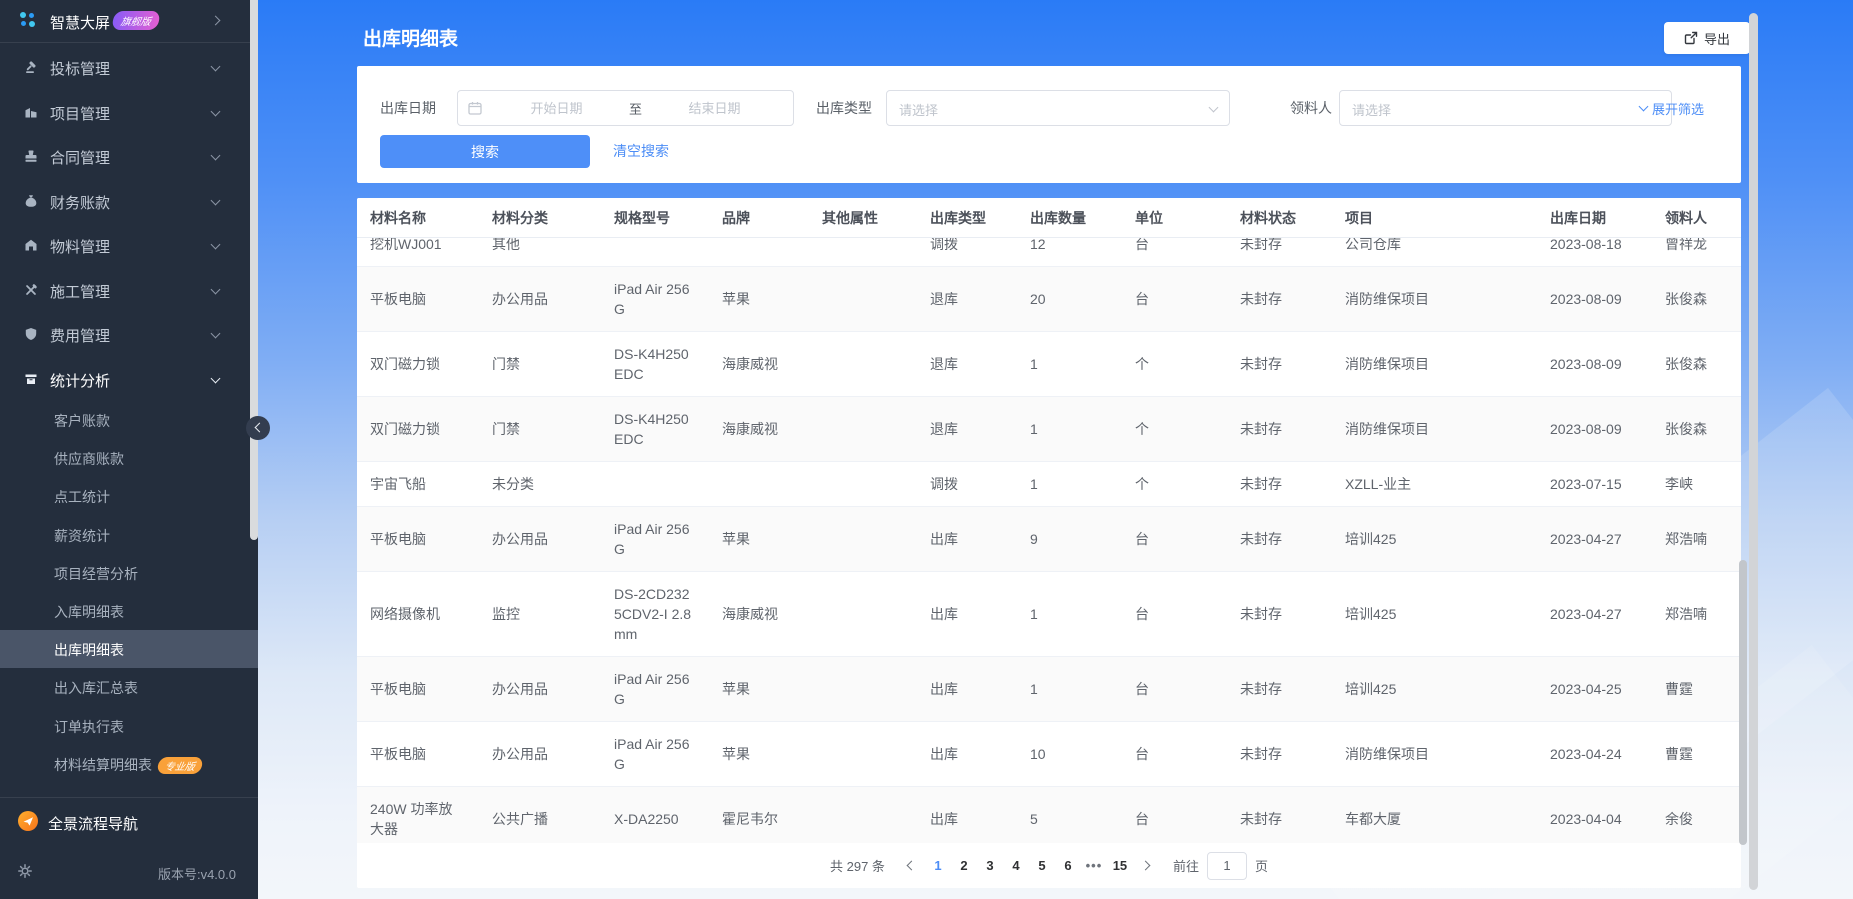 The width and height of the screenshot is (1853, 899). What do you see at coordinates (1268, 217) in the screenshot?
I see `column-header: 材料状态` at bounding box center [1268, 217].